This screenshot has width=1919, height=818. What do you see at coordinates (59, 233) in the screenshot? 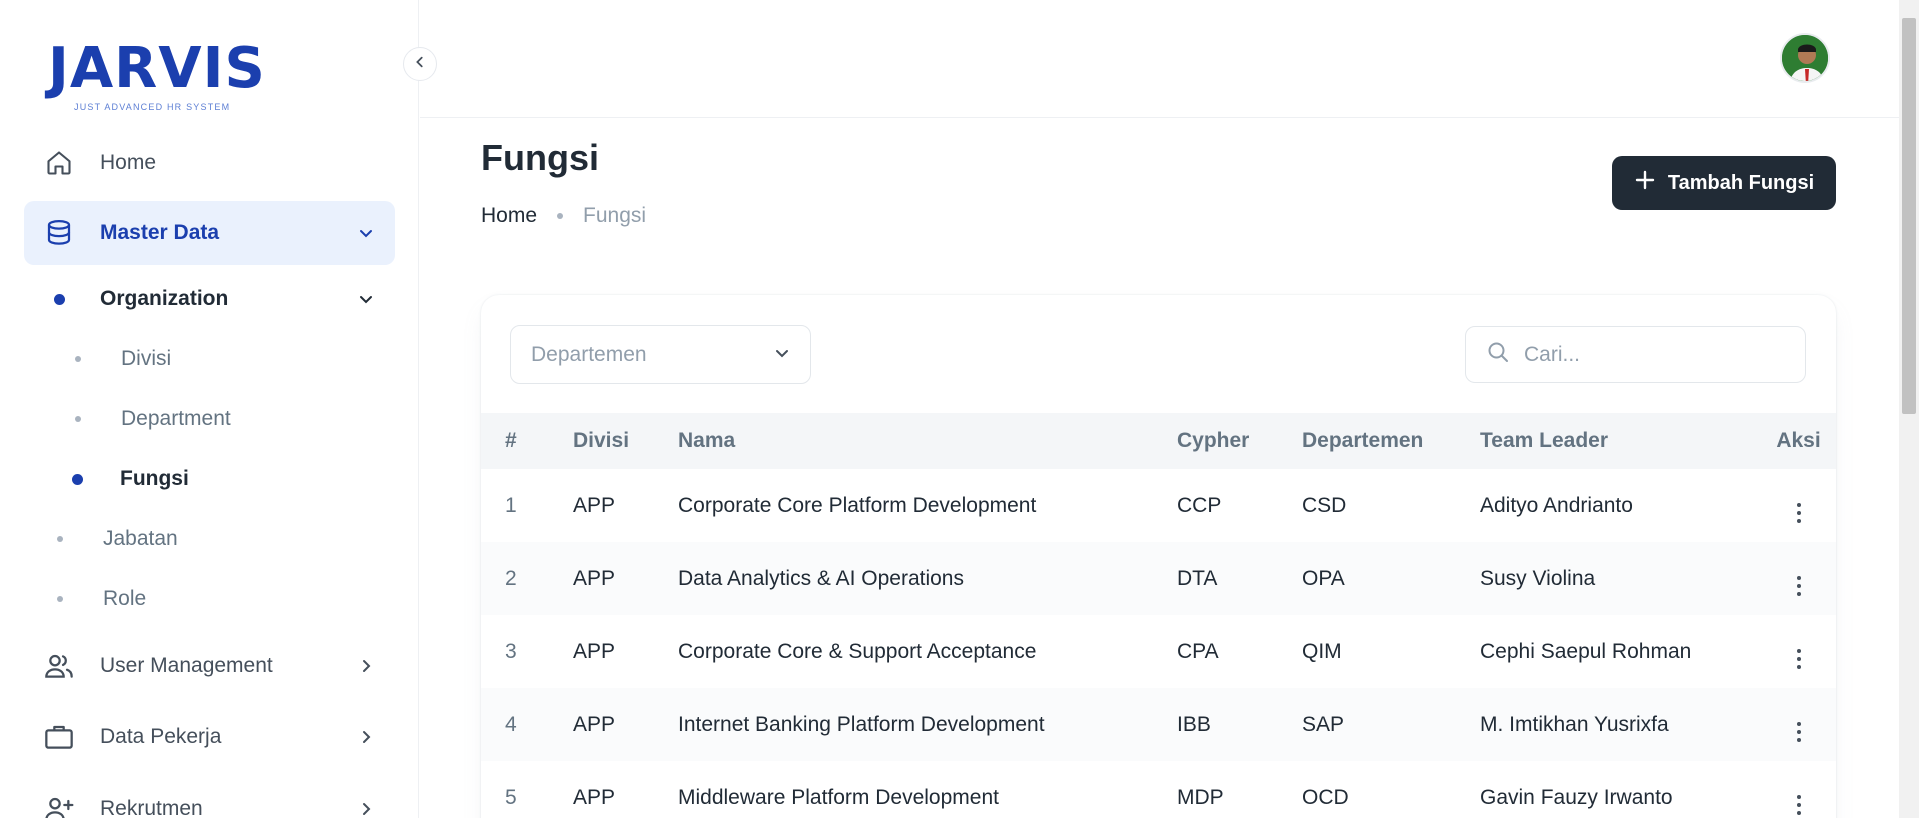
I see `database-icon` at bounding box center [59, 233].